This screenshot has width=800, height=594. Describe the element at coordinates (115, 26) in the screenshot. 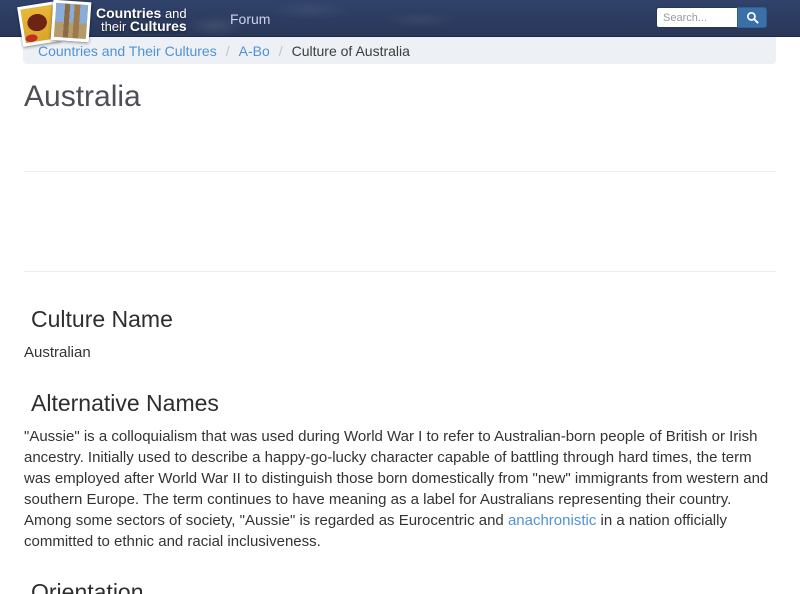

I see `logo-line2-rest: their` at that location.